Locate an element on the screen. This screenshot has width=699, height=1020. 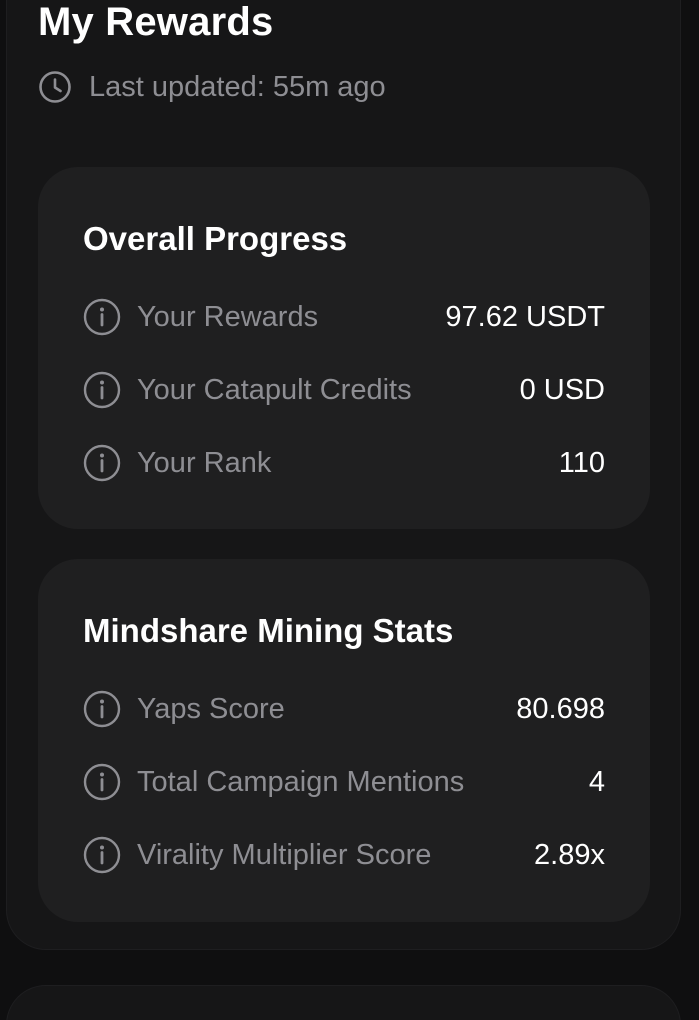
page-title: My Rewards is located at coordinates (156, 22).